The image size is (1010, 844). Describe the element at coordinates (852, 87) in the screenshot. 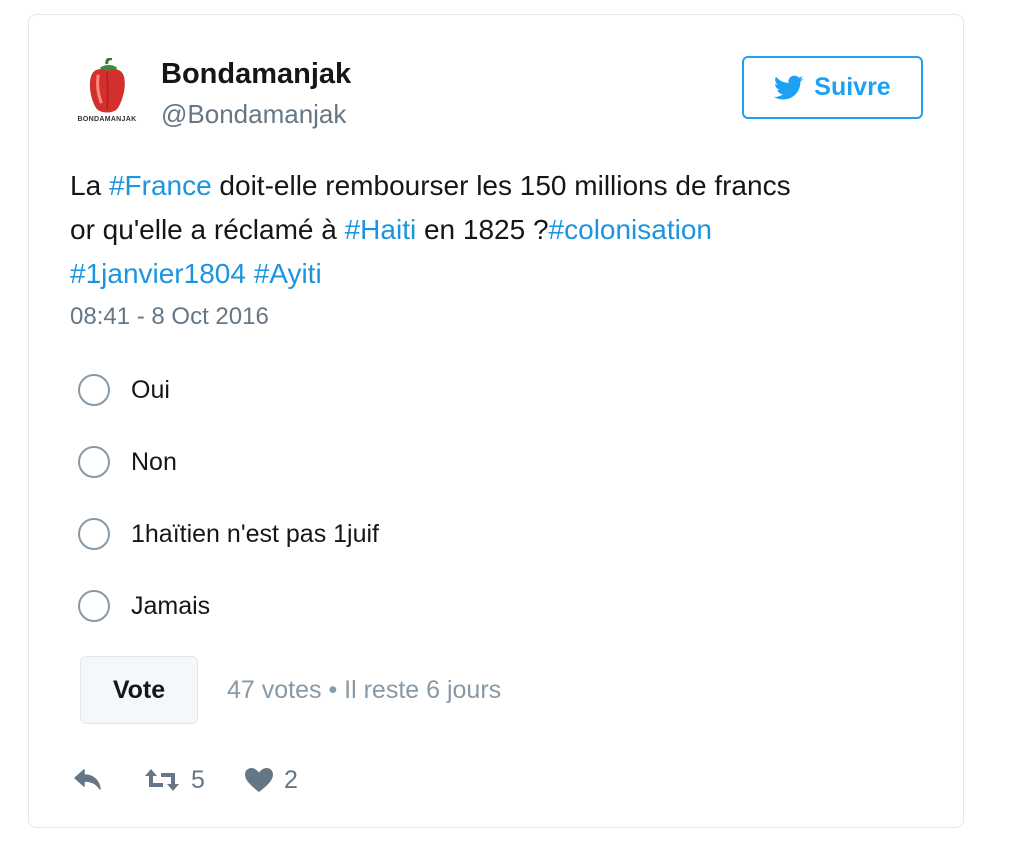

I see `follow-button-label: Suivre` at that location.